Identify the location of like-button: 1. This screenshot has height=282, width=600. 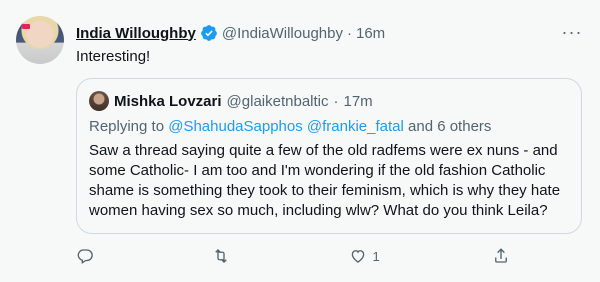
(364, 256).